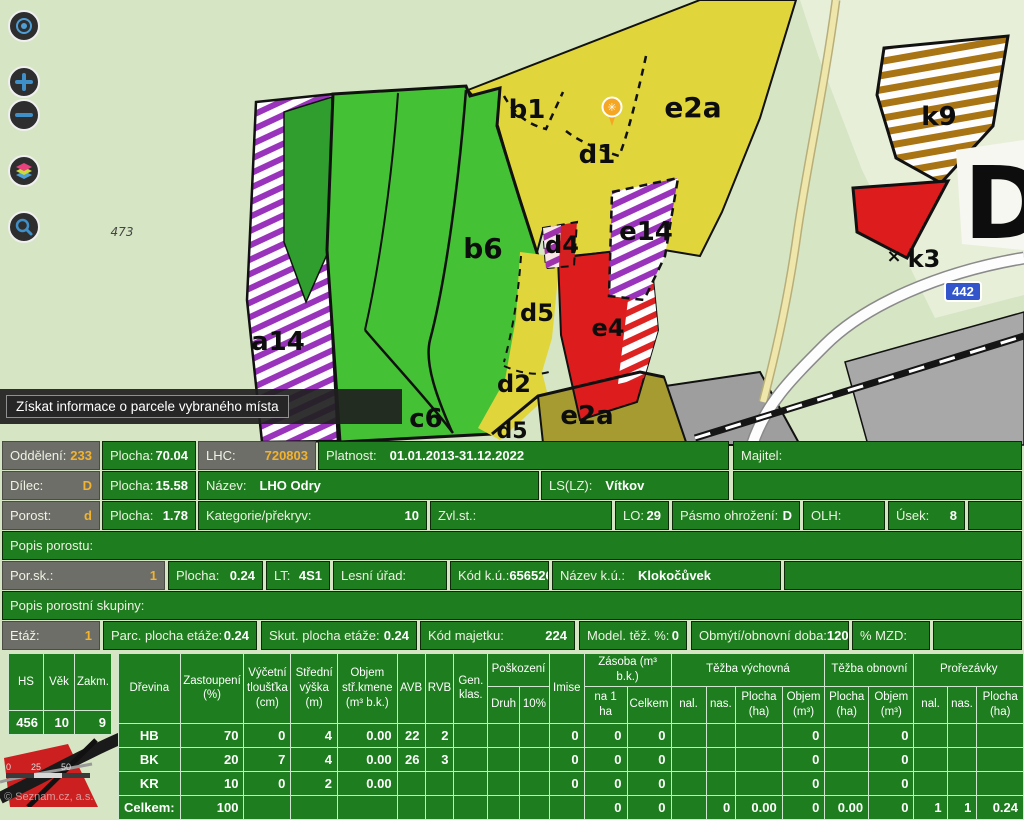 The width and height of the screenshot is (1024, 820). Describe the element at coordinates (312, 515) in the screenshot. I see `field-kategorie: Kategorie/překryv: 10` at that location.